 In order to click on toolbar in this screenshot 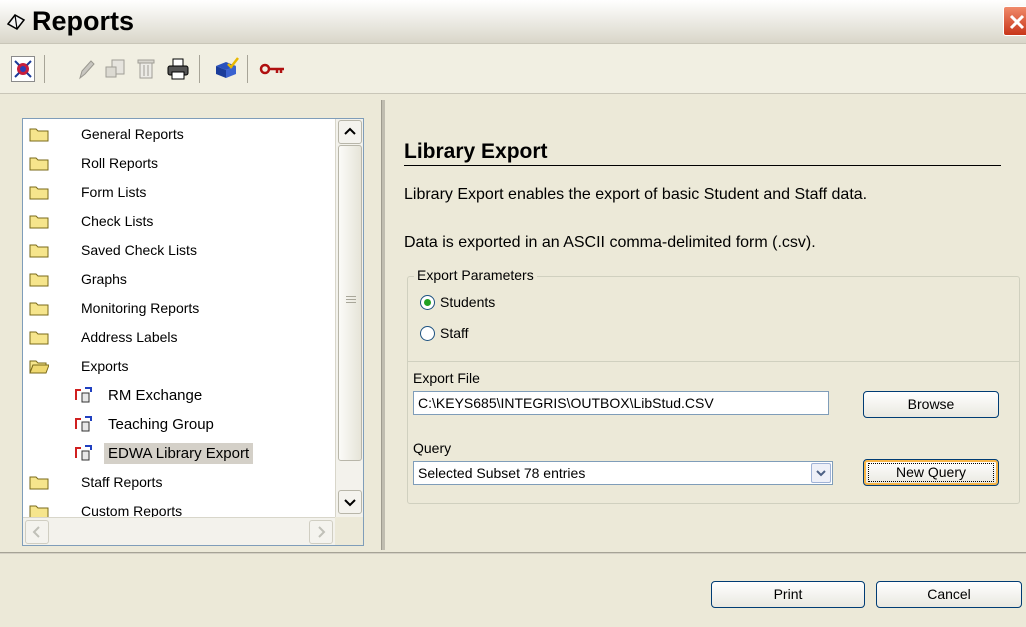, I will do `click(513, 69)`.